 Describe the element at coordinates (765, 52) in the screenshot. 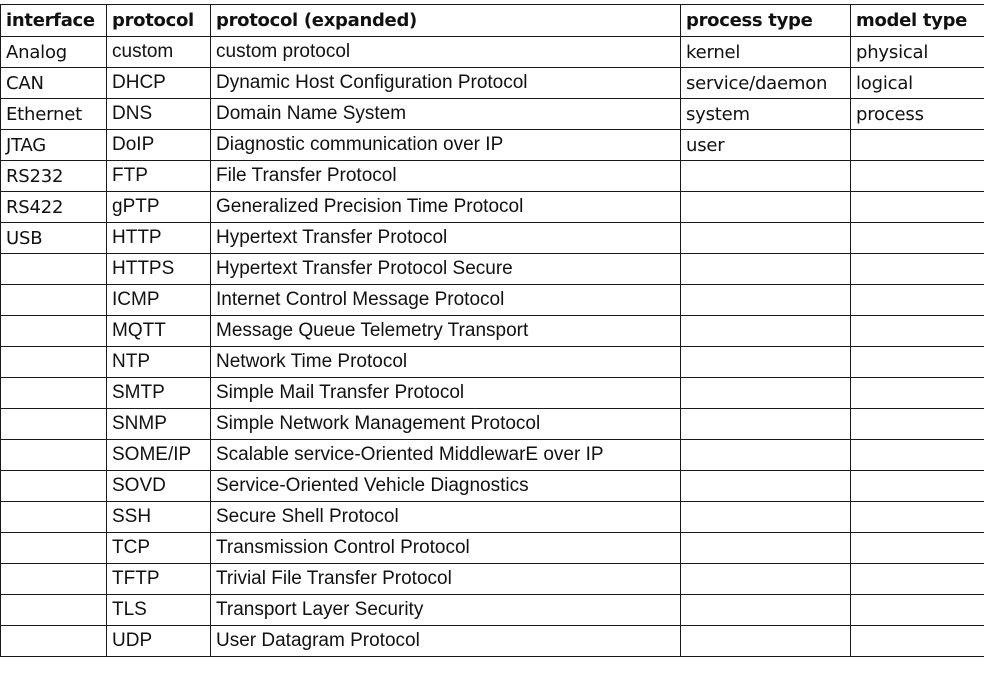

I see `process-type-cell: kernel` at that location.